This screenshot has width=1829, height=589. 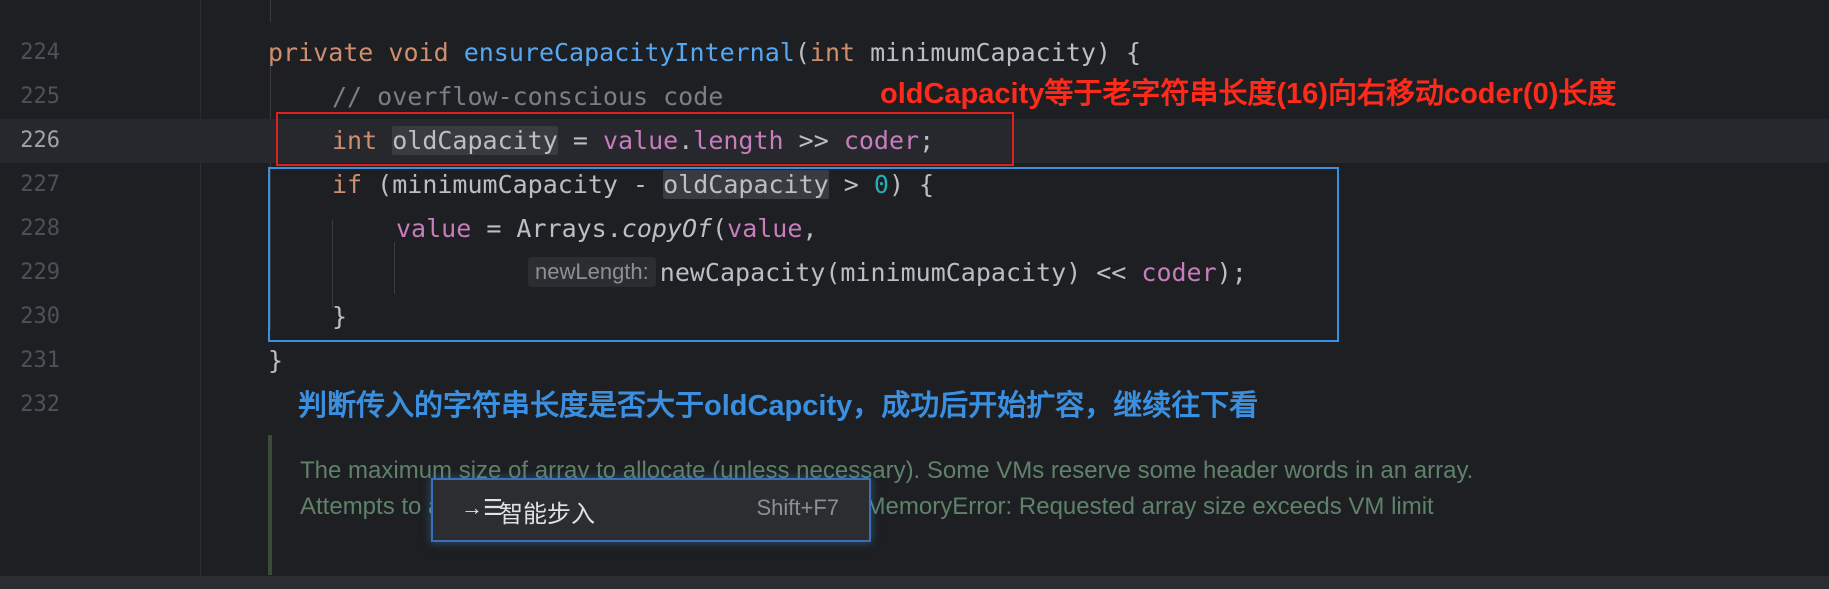 I want to click on line-number: 224, so click(x=40, y=52).